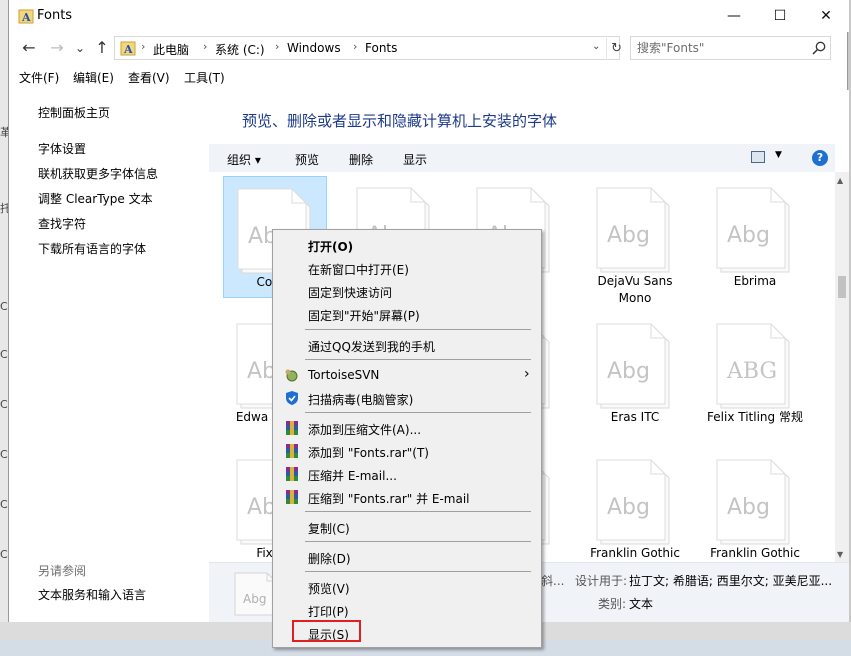 The image size is (851, 656). I want to click on font-tile: Abg Ebrima, so click(755, 237).